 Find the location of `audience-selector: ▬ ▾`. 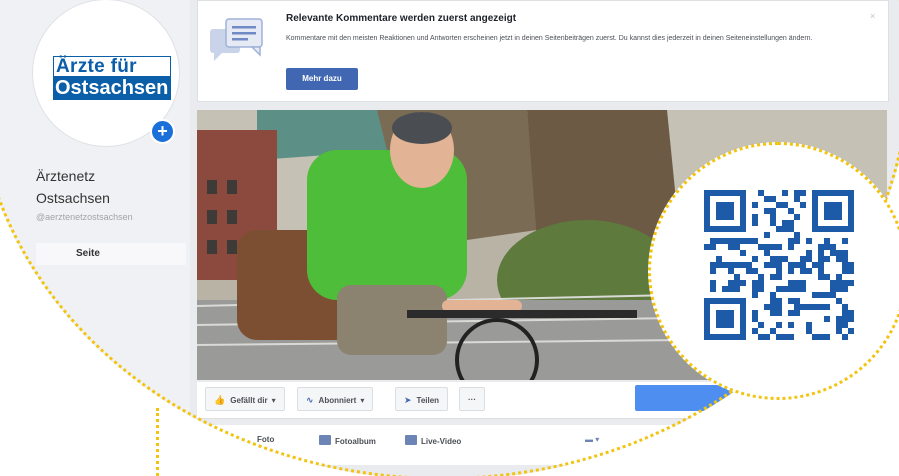

audience-selector: ▬ ▾ is located at coordinates (592, 439).